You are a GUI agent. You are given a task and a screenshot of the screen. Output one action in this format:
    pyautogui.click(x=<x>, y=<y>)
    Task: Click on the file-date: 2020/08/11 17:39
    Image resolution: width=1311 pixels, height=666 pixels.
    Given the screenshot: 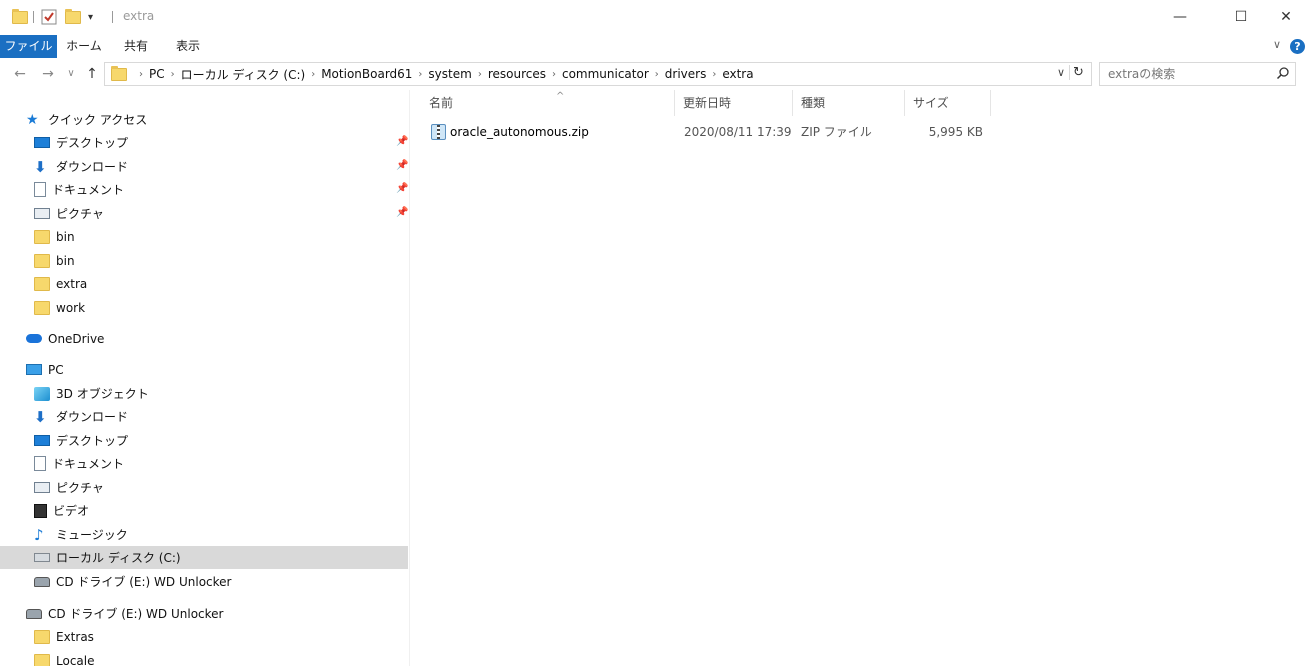 What is the action you would take?
    pyautogui.click(x=738, y=132)
    